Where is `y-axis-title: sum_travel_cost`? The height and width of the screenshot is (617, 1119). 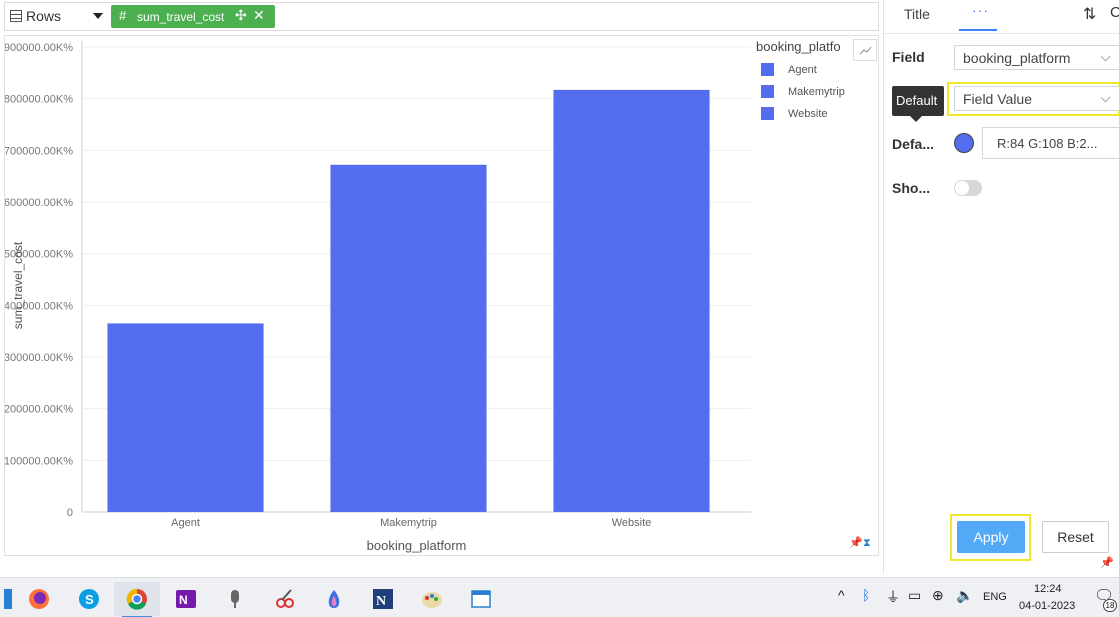 y-axis-title: sum_travel_cost is located at coordinates (18, 285).